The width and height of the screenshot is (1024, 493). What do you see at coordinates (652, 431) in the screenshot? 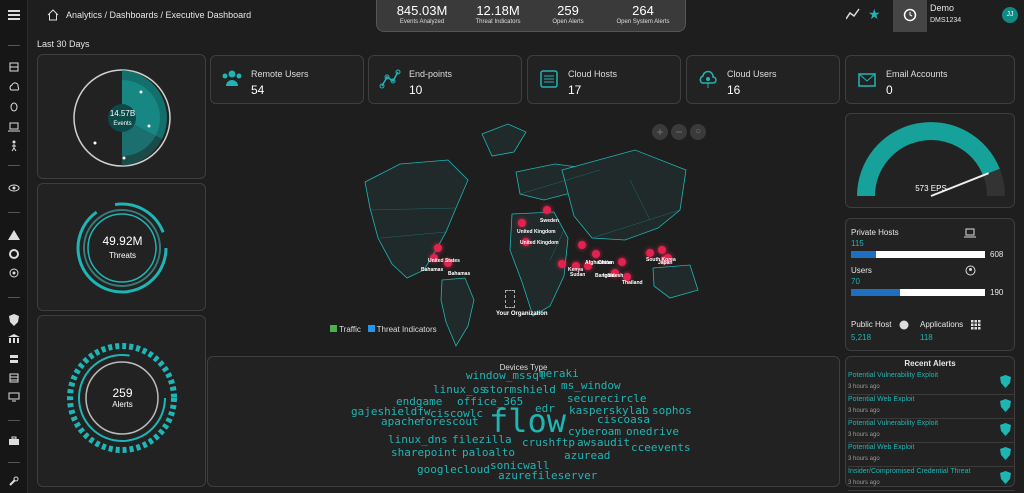
I see `device-type-word: onedrive` at bounding box center [652, 431].